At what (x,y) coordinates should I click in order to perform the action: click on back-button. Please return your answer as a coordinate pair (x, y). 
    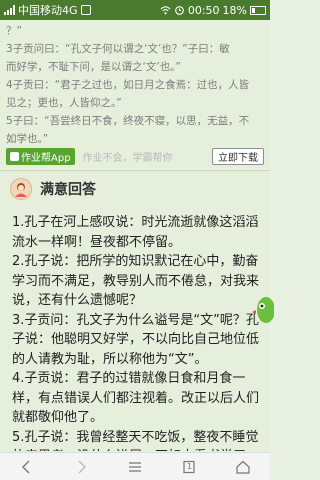
    Looking at the image, I should click on (27, 467).